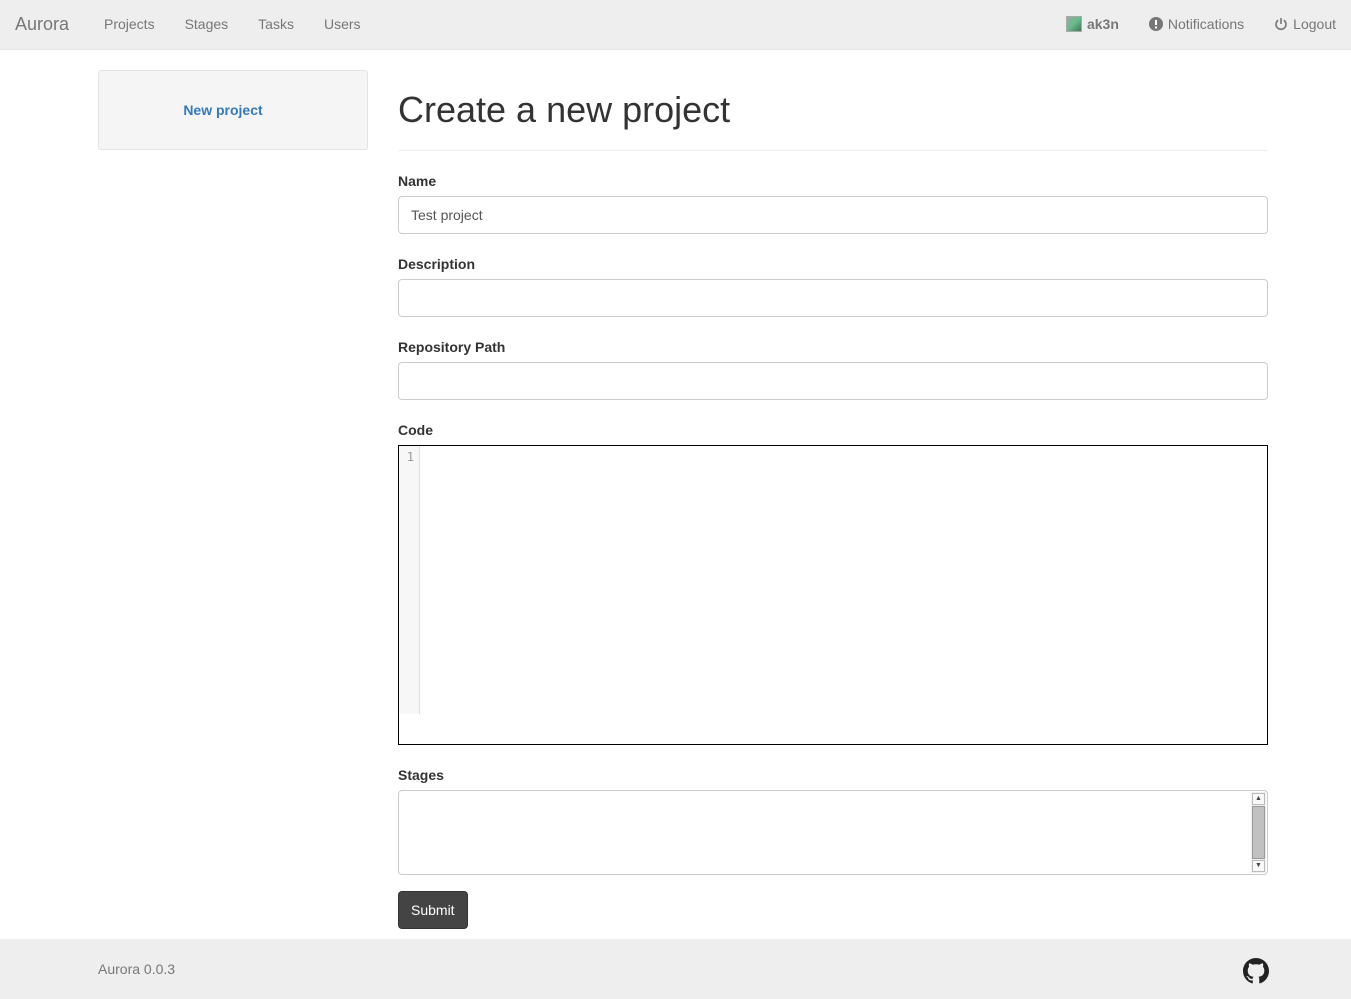  What do you see at coordinates (276, 24) in the screenshot?
I see `nav-link-tasks: Tasks` at bounding box center [276, 24].